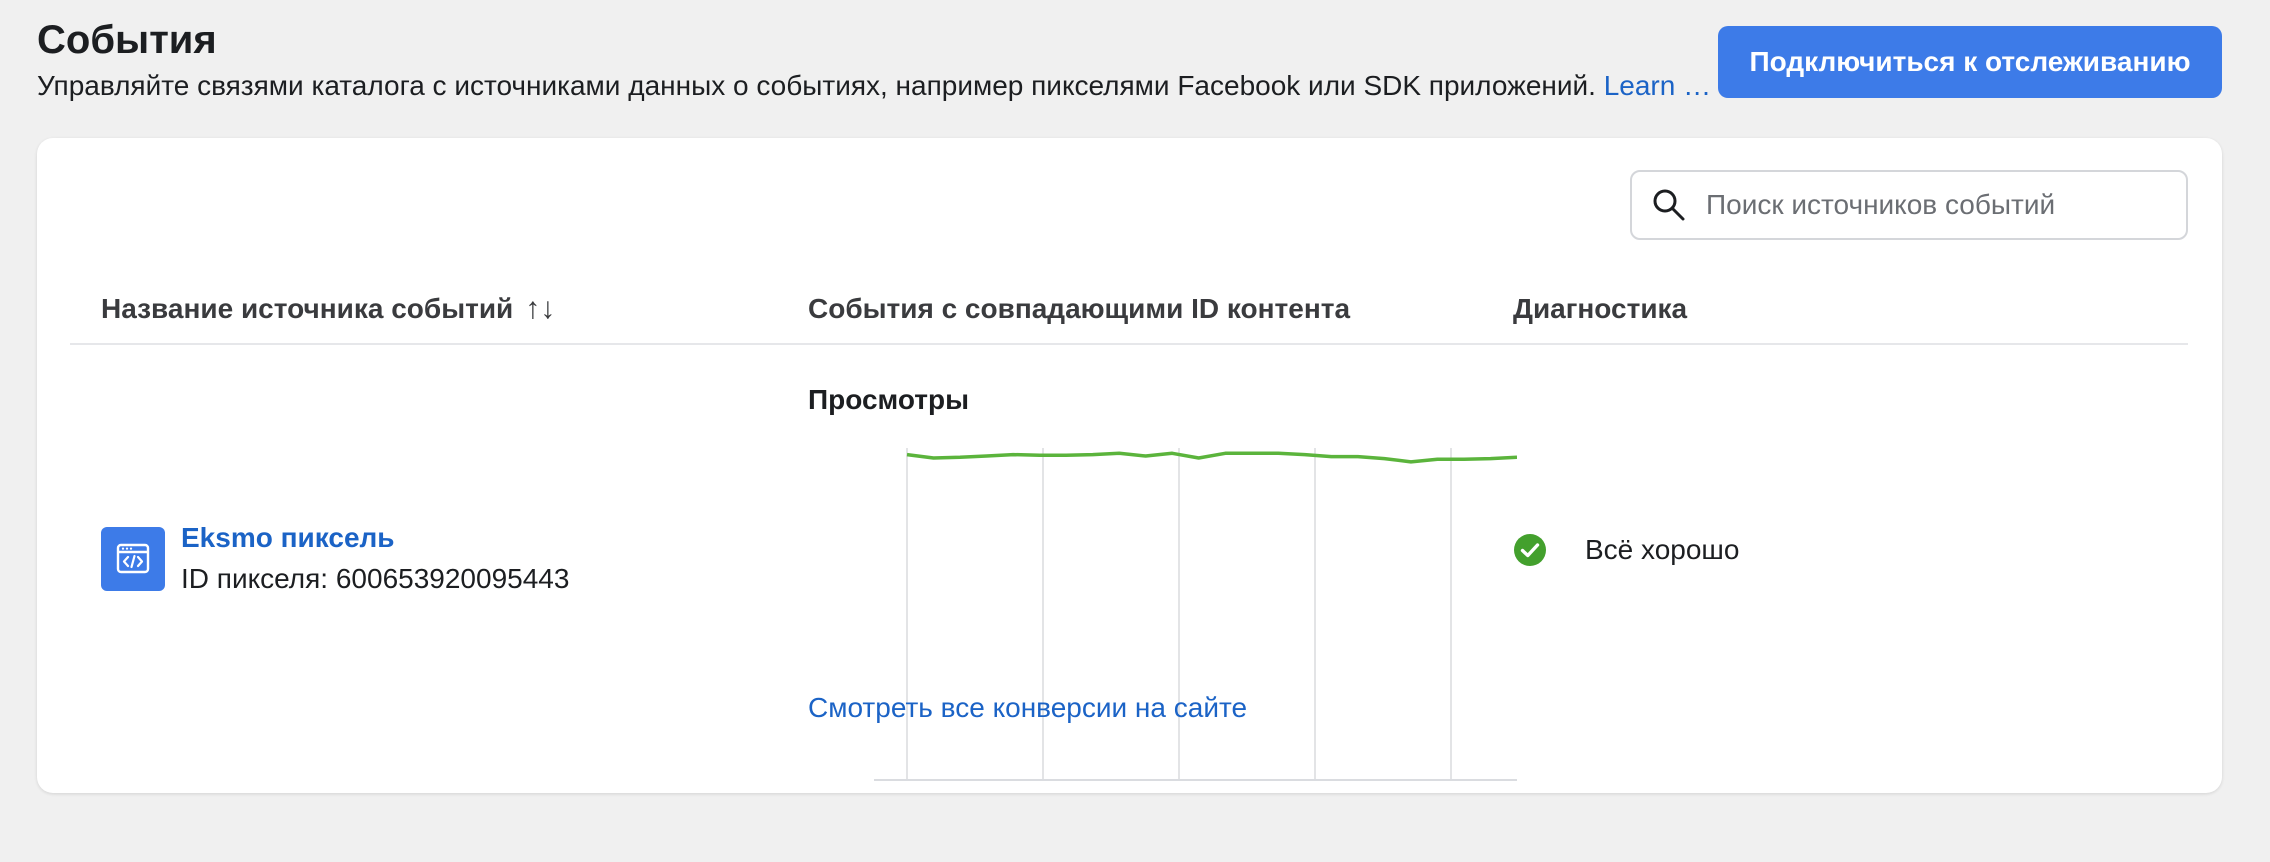  What do you see at coordinates (307, 308) in the screenshot?
I see `column-header-source-name-label: Название источника событий` at bounding box center [307, 308].